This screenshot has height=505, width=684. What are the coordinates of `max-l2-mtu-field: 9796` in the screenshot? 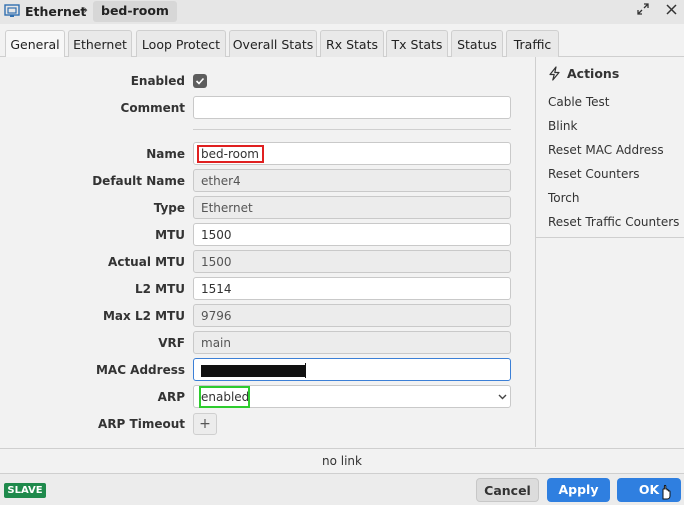 It's located at (352, 315).